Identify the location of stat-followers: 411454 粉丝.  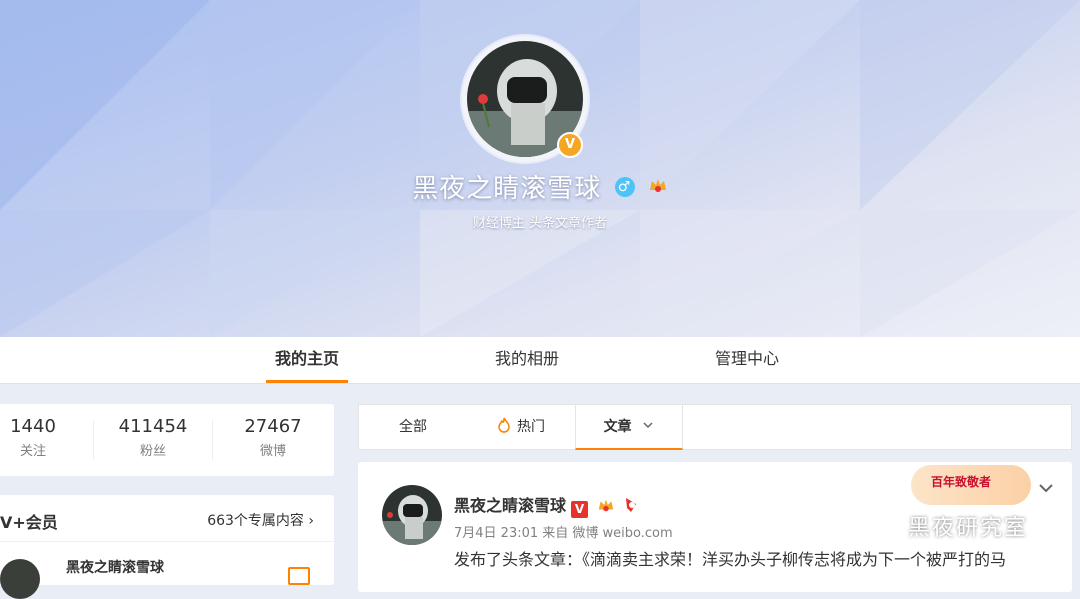
(153, 437).